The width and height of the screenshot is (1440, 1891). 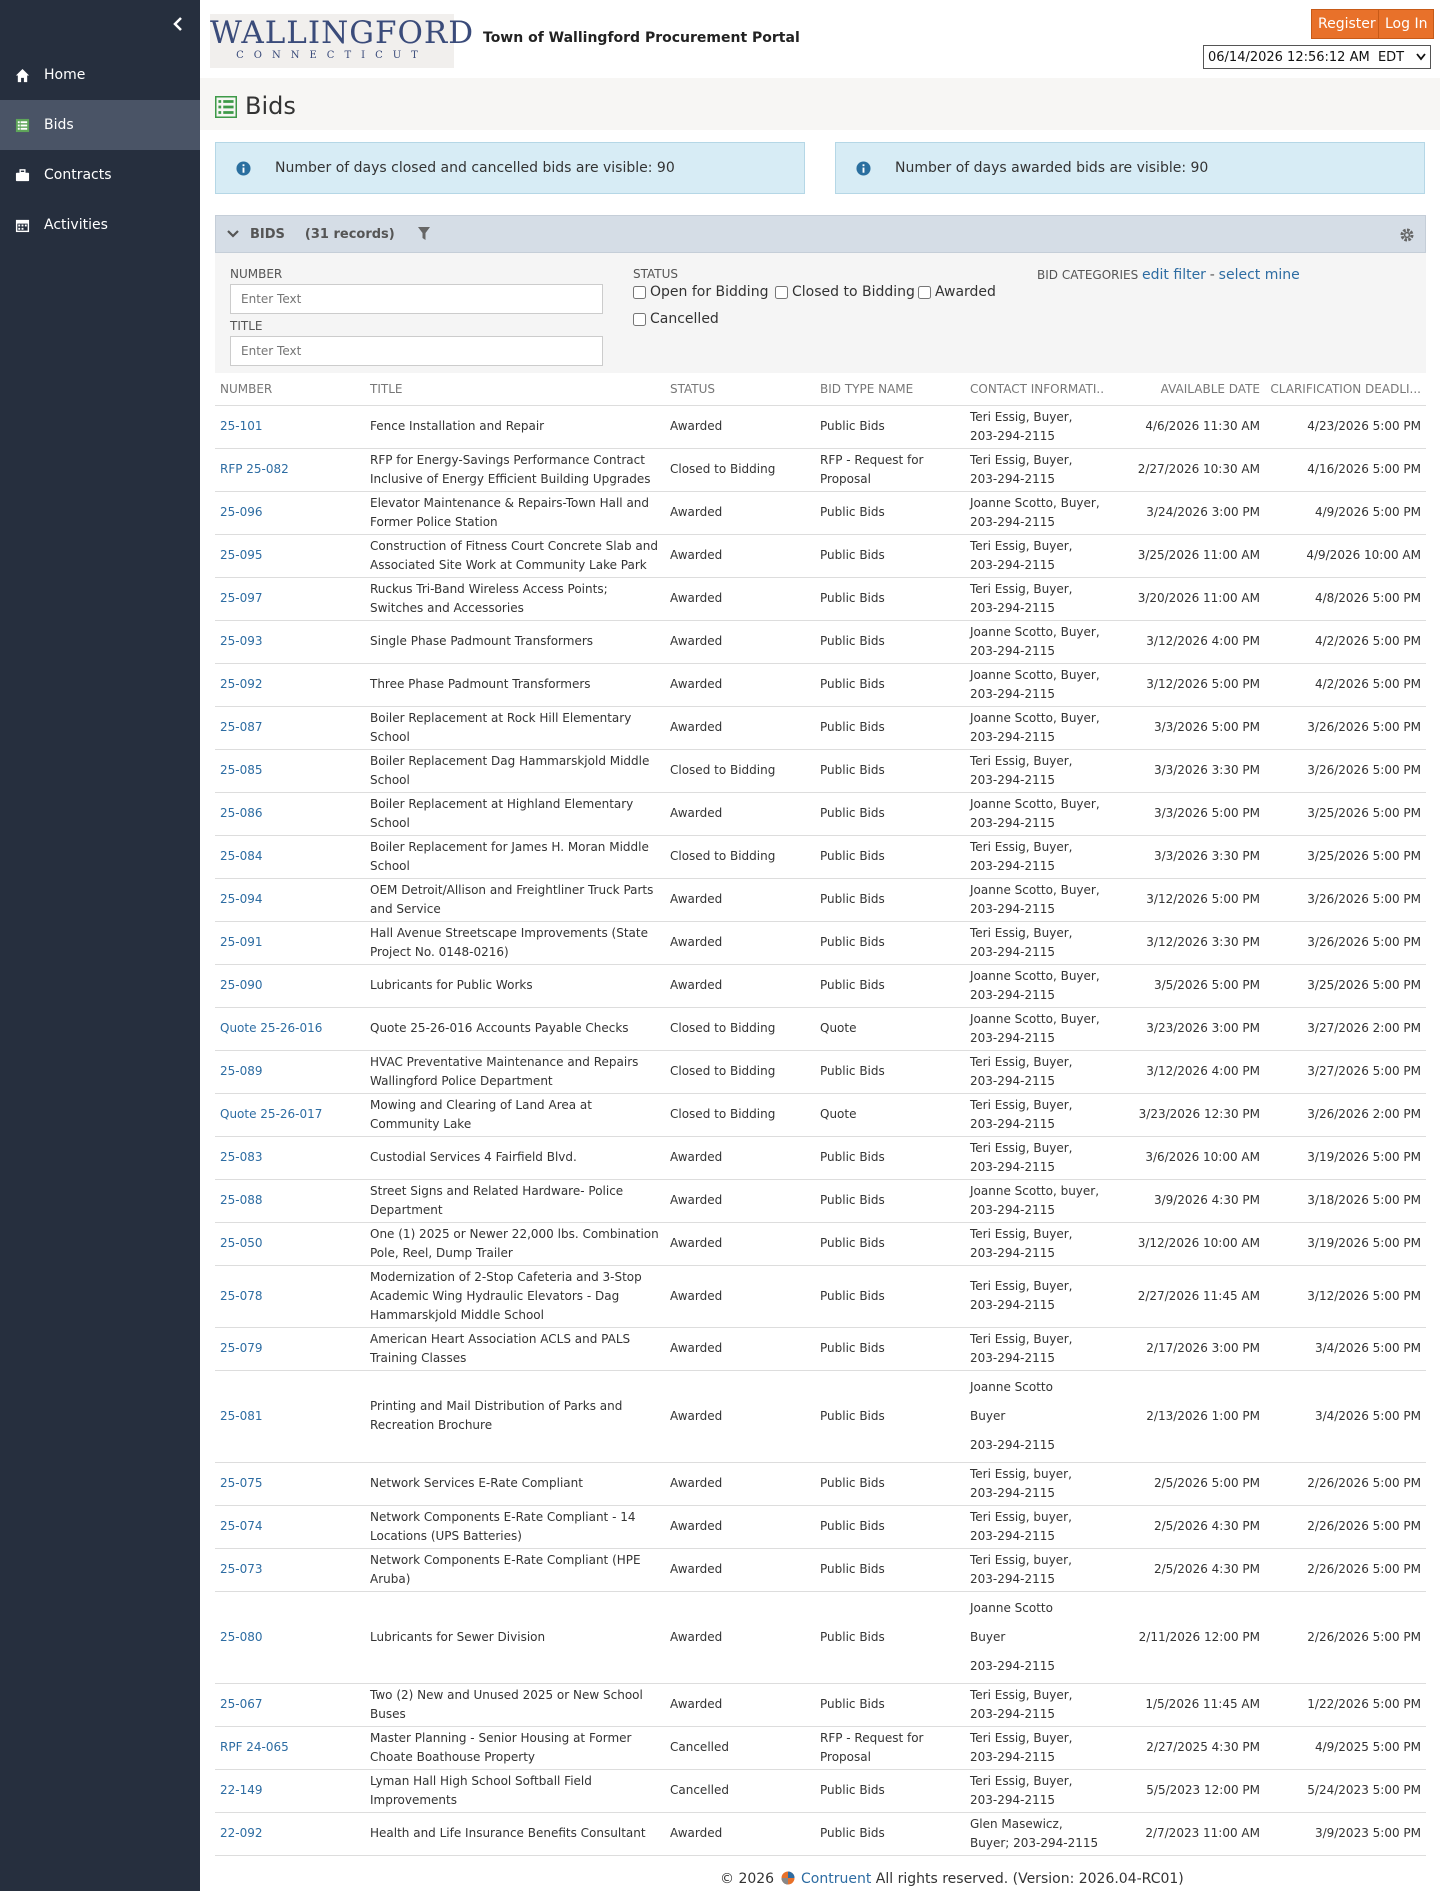 I want to click on column-header-bid-type: BID TYPE NAME, so click(x=890, y=389).